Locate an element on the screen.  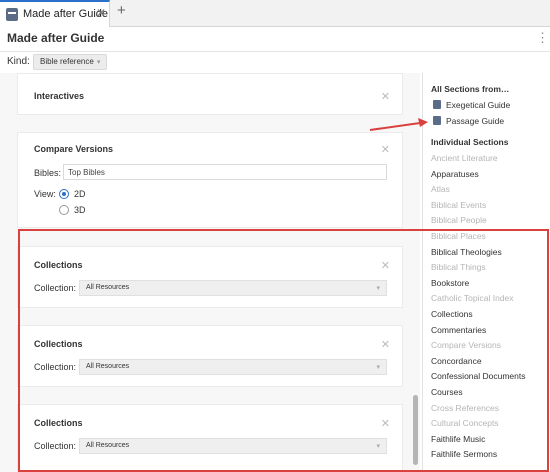
guide-document-icon is located at coordinates (12, 14).